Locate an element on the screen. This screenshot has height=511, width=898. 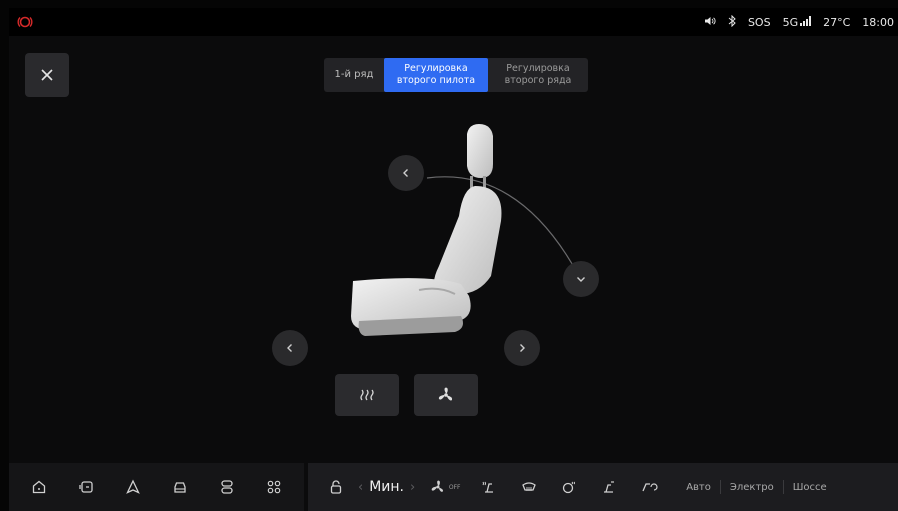
recline-back-button is located at coordinates (406, 173).